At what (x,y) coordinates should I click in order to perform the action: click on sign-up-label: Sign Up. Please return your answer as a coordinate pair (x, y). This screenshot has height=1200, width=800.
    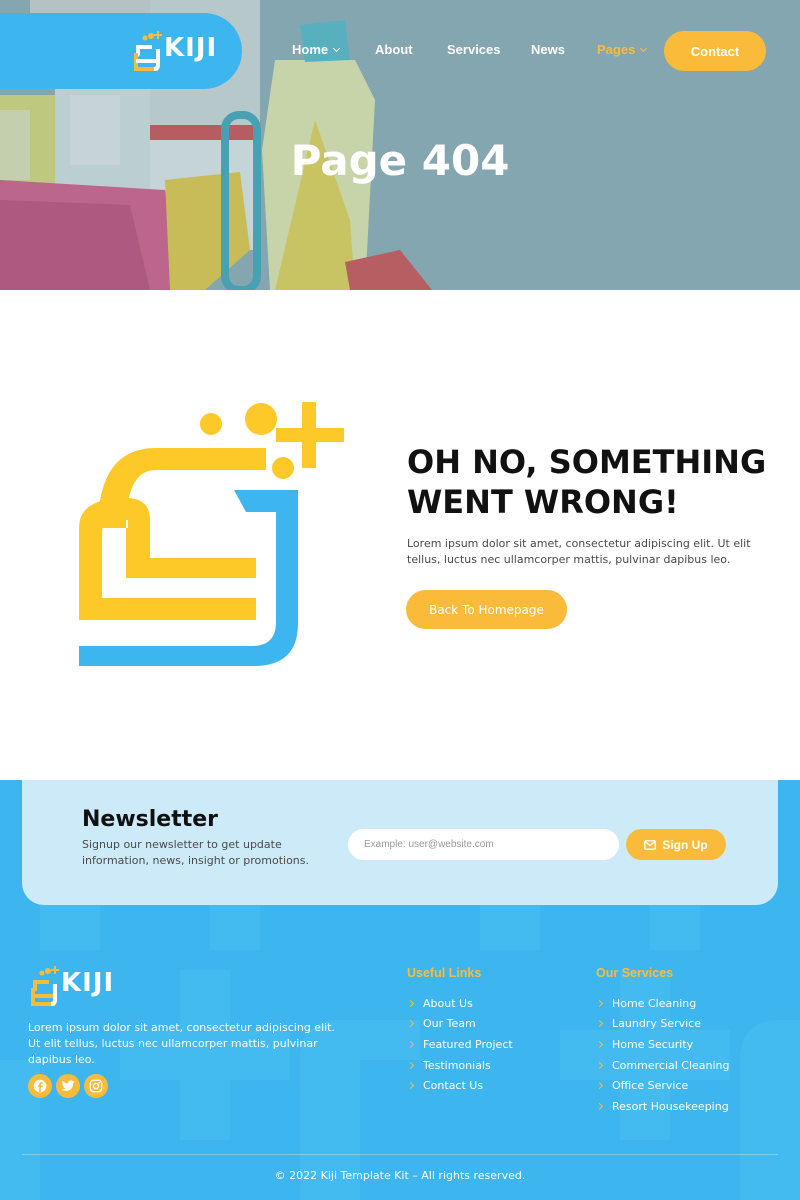
    Looking at the image, I should click on (685, 844).